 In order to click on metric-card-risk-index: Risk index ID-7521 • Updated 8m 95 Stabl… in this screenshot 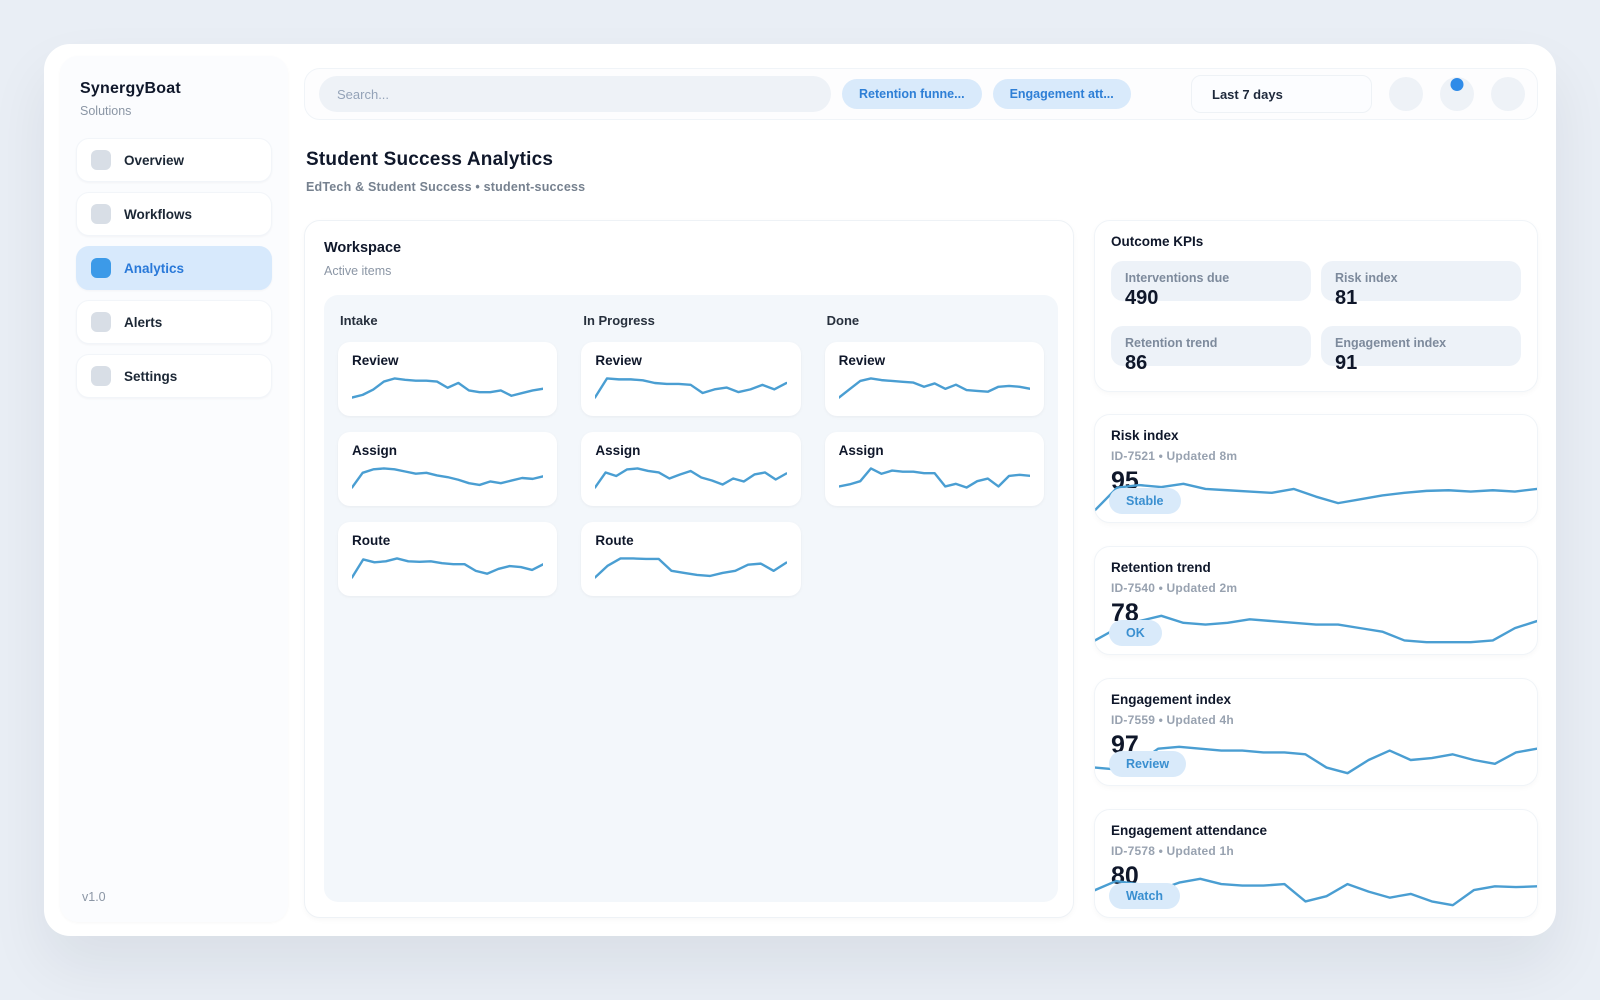, I will do `click(1316, 468)`.